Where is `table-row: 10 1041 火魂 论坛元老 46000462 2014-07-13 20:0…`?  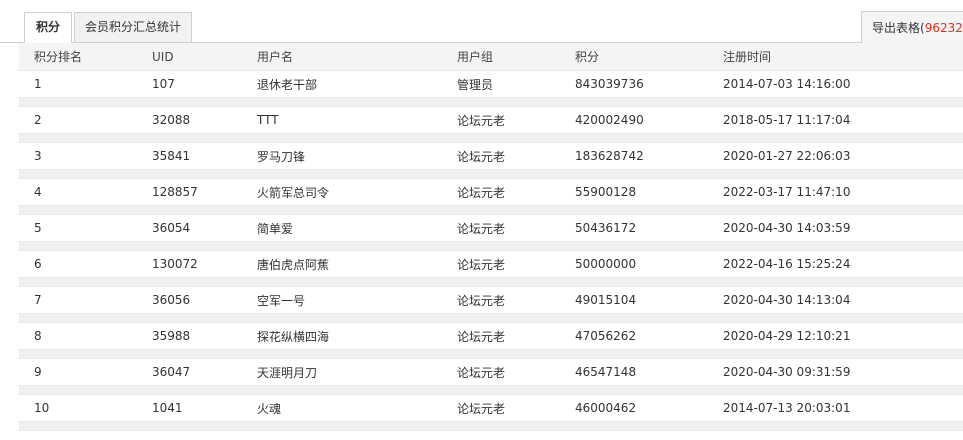
table-row: 10 1041 火魂 论坛元老 46000462 2014-07-13 20:0… is located at coordinates (491, 408).